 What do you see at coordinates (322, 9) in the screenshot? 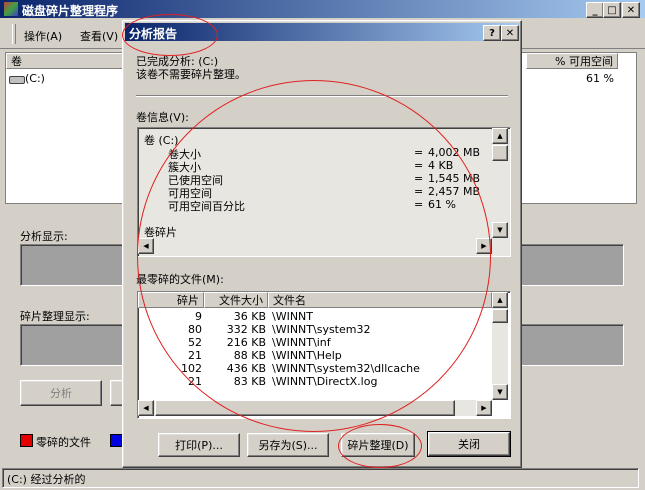
I see `main-title-bar: 磁盘碎片整理程序 _ □ ✕` at bounding box center [322, 9].